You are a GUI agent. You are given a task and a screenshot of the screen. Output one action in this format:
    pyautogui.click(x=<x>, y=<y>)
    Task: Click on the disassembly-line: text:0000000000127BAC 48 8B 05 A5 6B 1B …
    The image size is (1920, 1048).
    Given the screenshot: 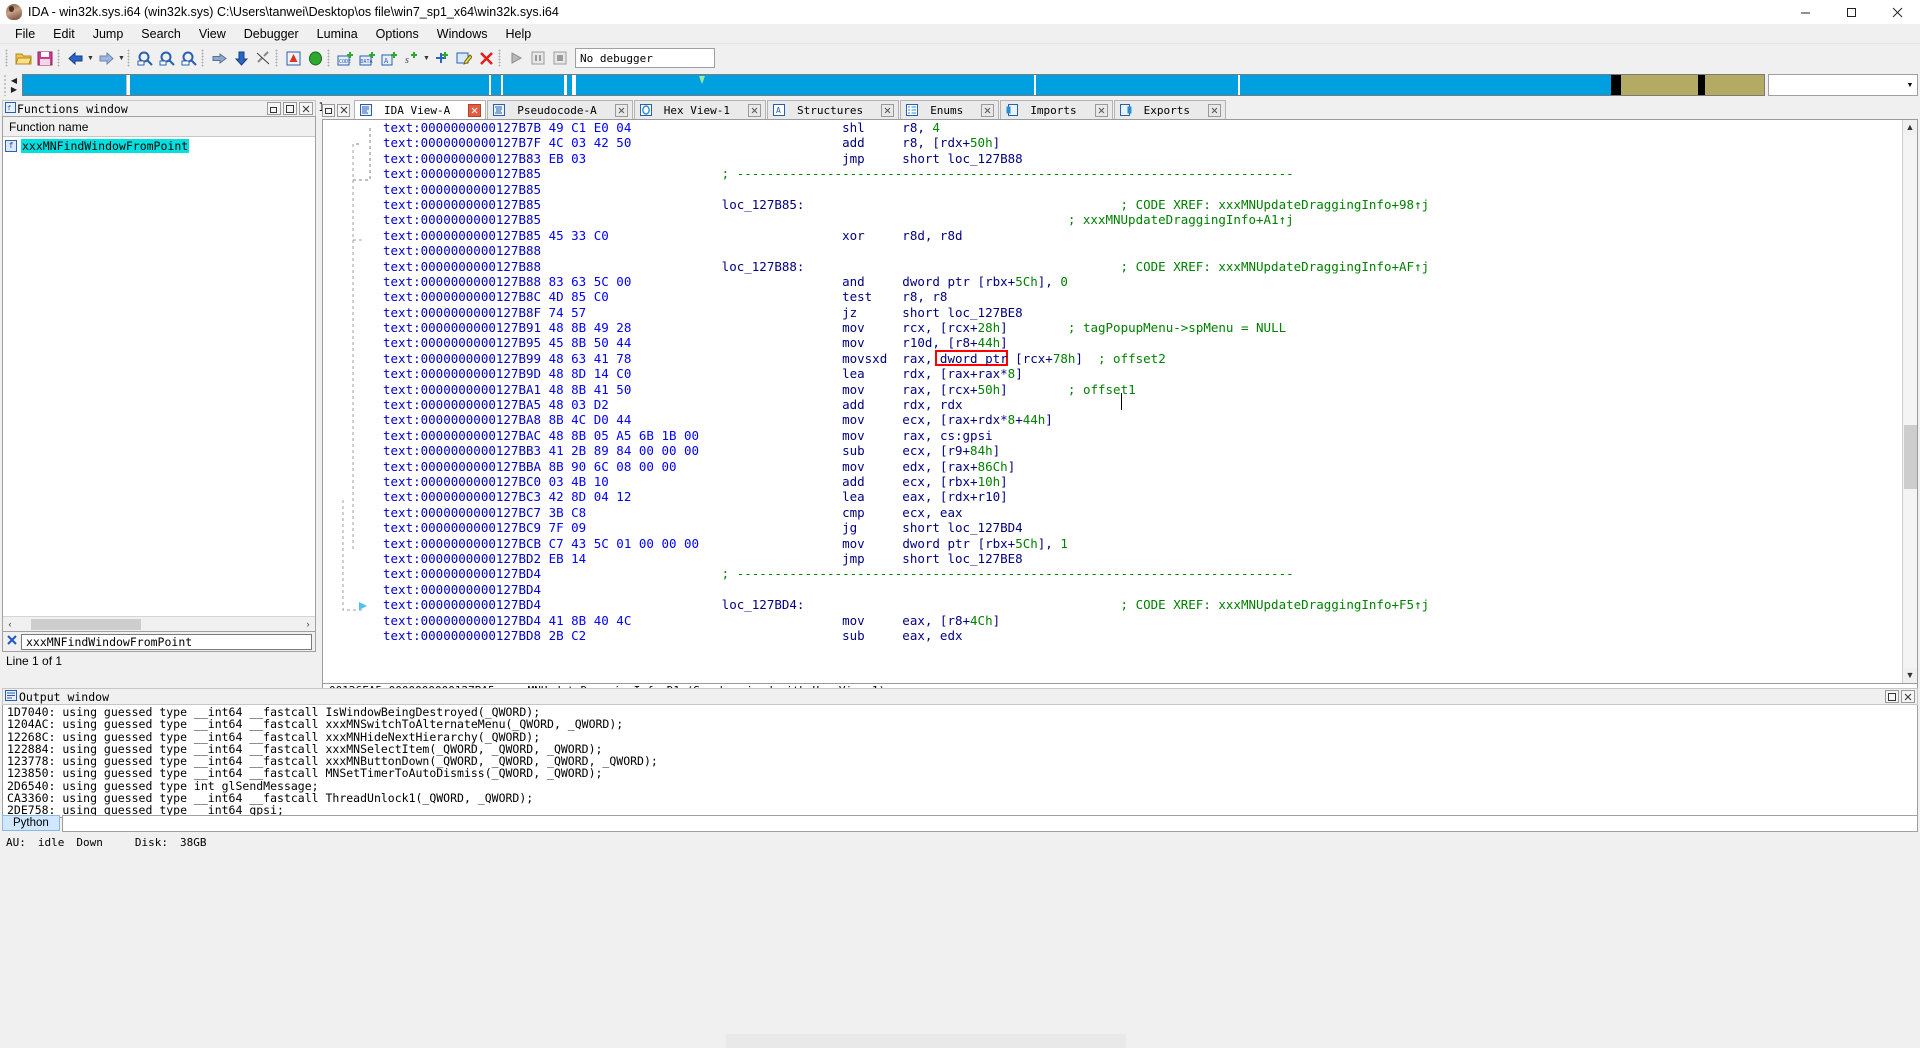 What is the action you would take?
    pyautogui.click(x=1142, y=435)
    